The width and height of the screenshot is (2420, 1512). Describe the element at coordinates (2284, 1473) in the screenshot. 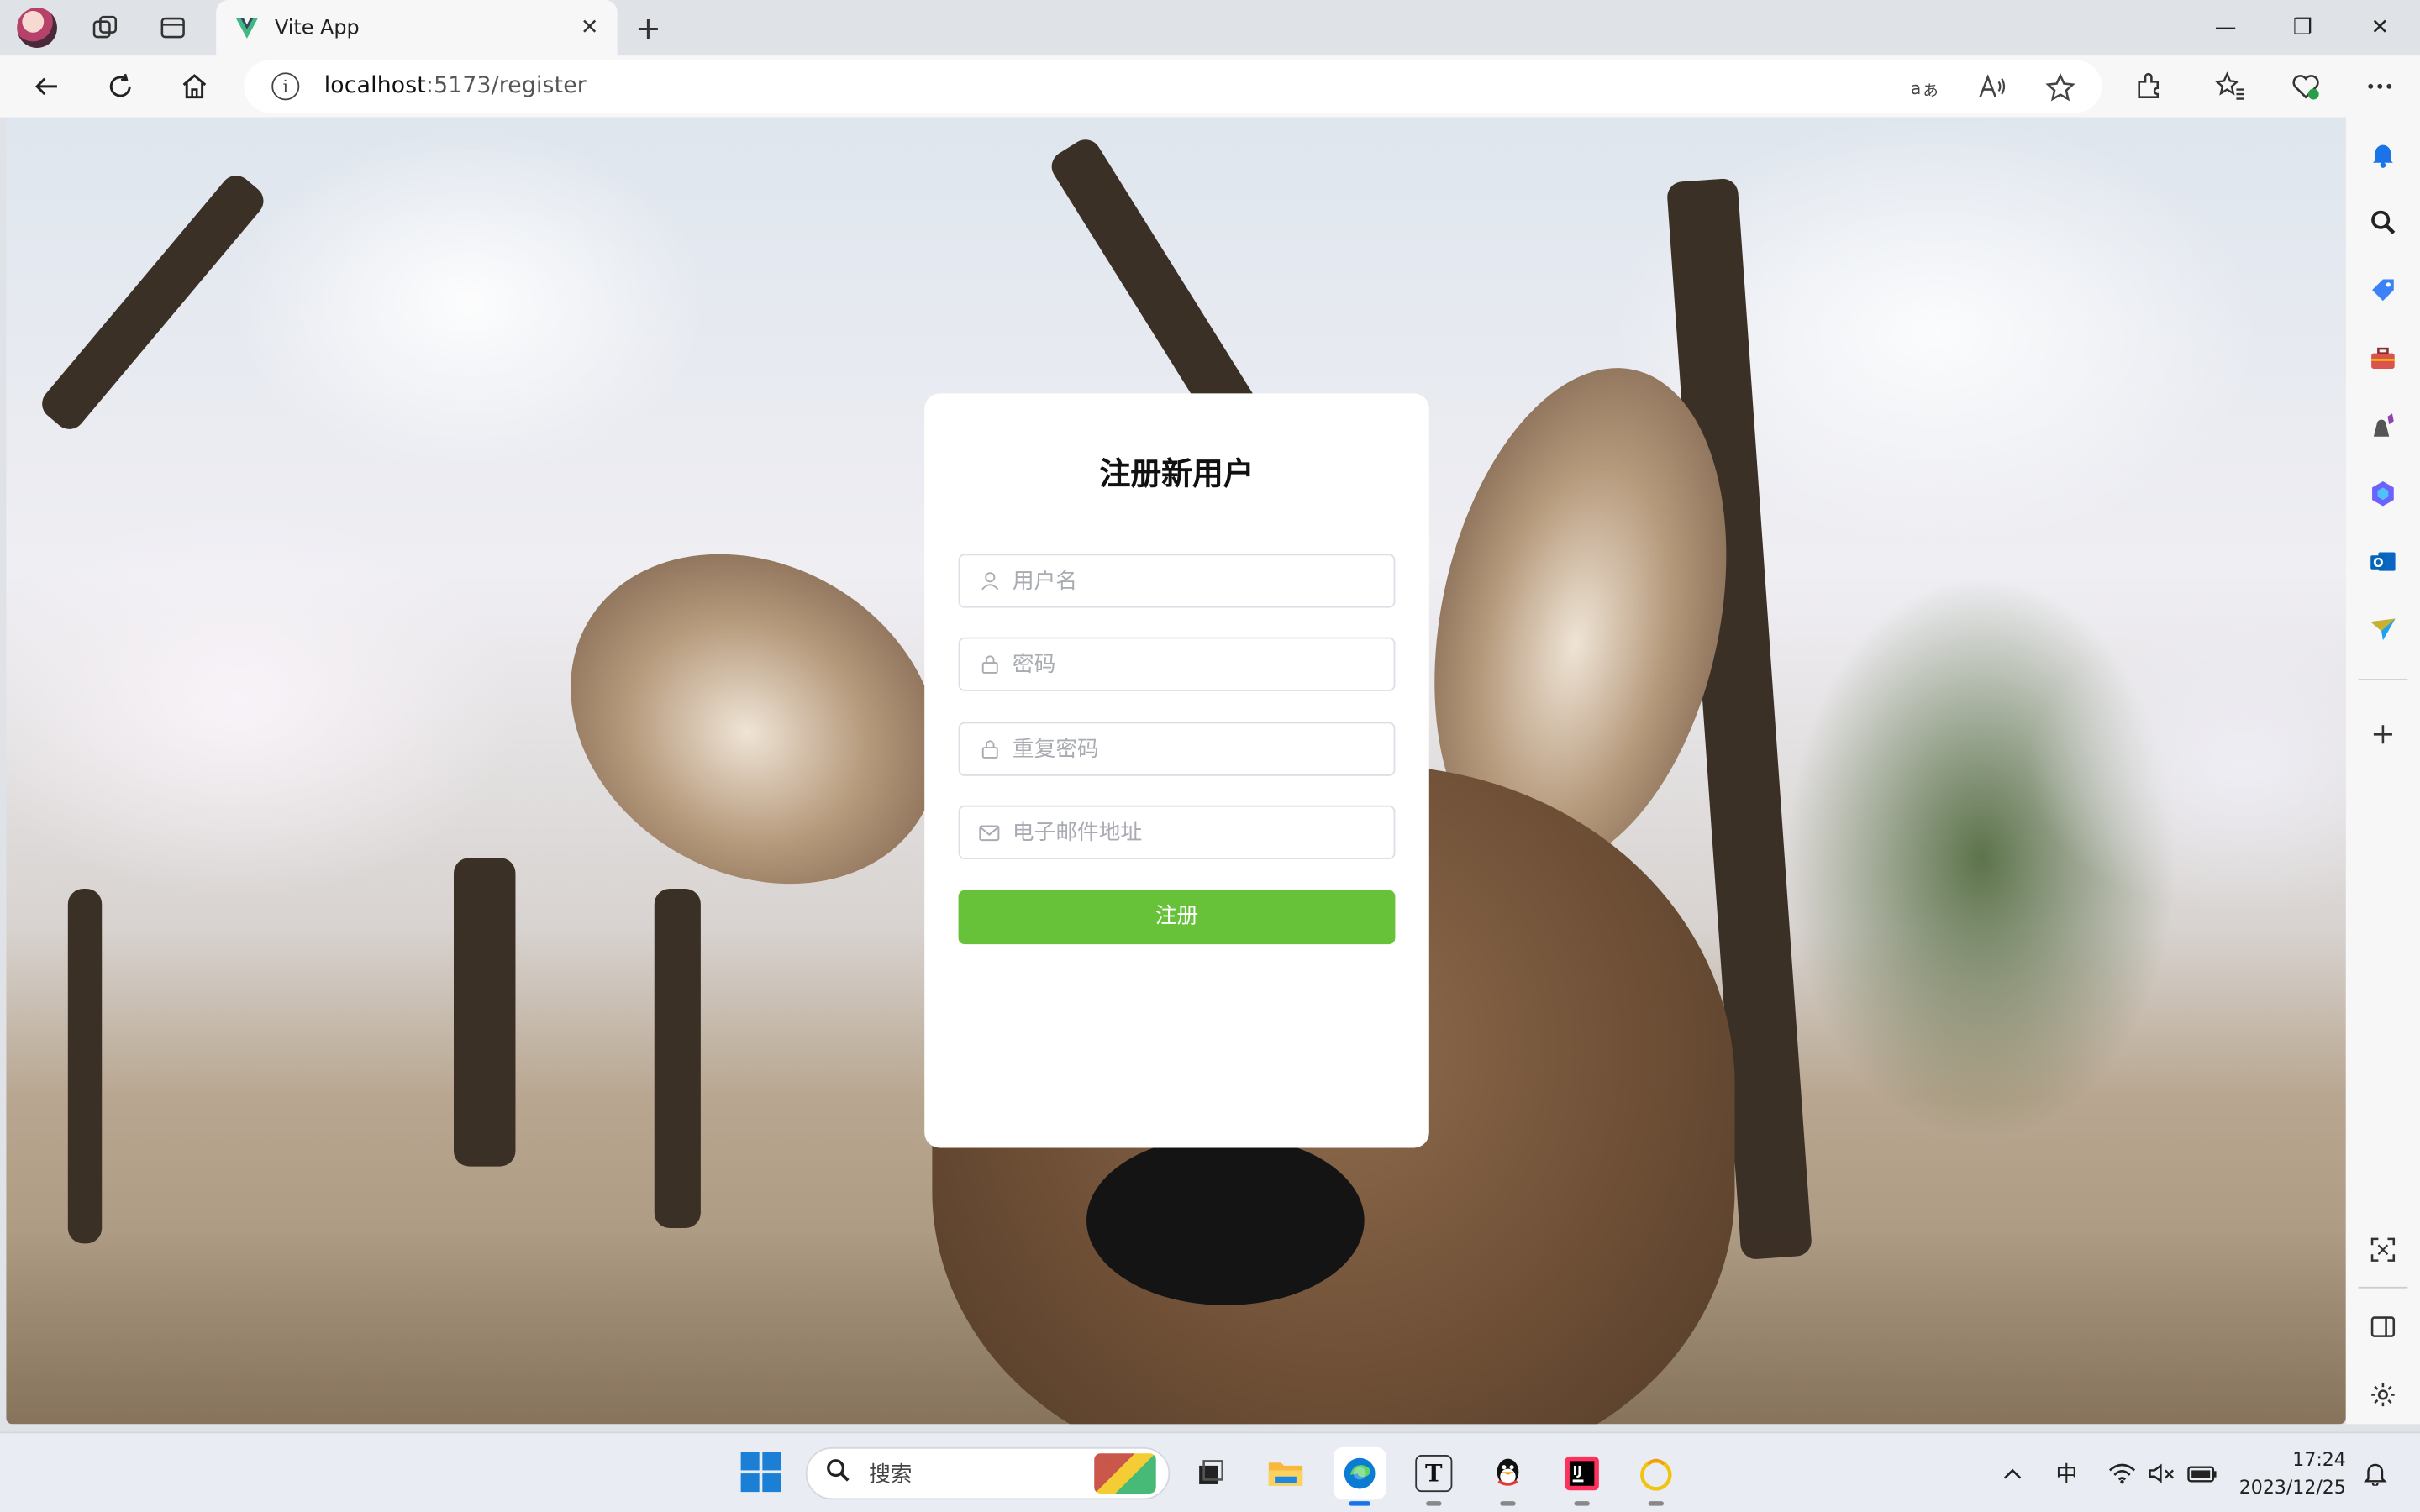

I see `system-clock: 17:24 2023/12/25` at that location.